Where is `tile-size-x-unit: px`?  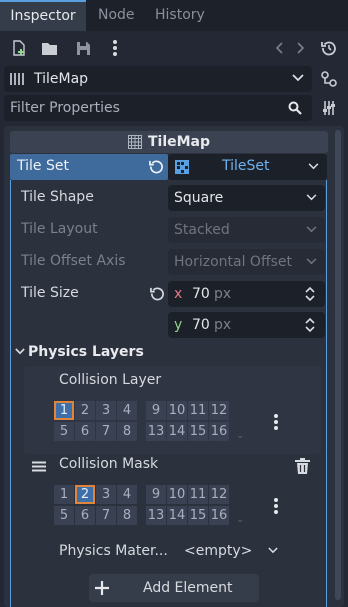 tile-size-x-unit: px is located at coordinates (223, 294).